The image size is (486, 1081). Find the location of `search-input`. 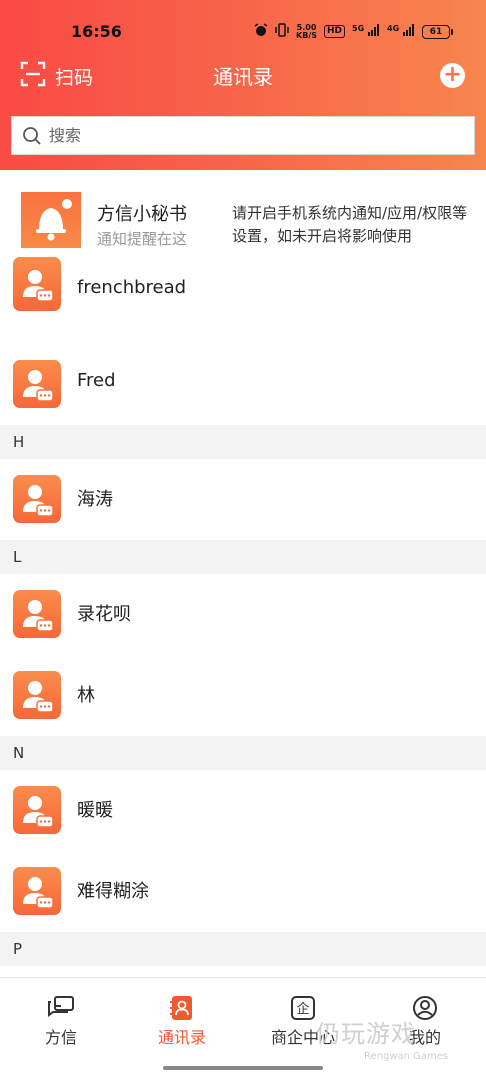

search-input is located at coordinates (249, 135).